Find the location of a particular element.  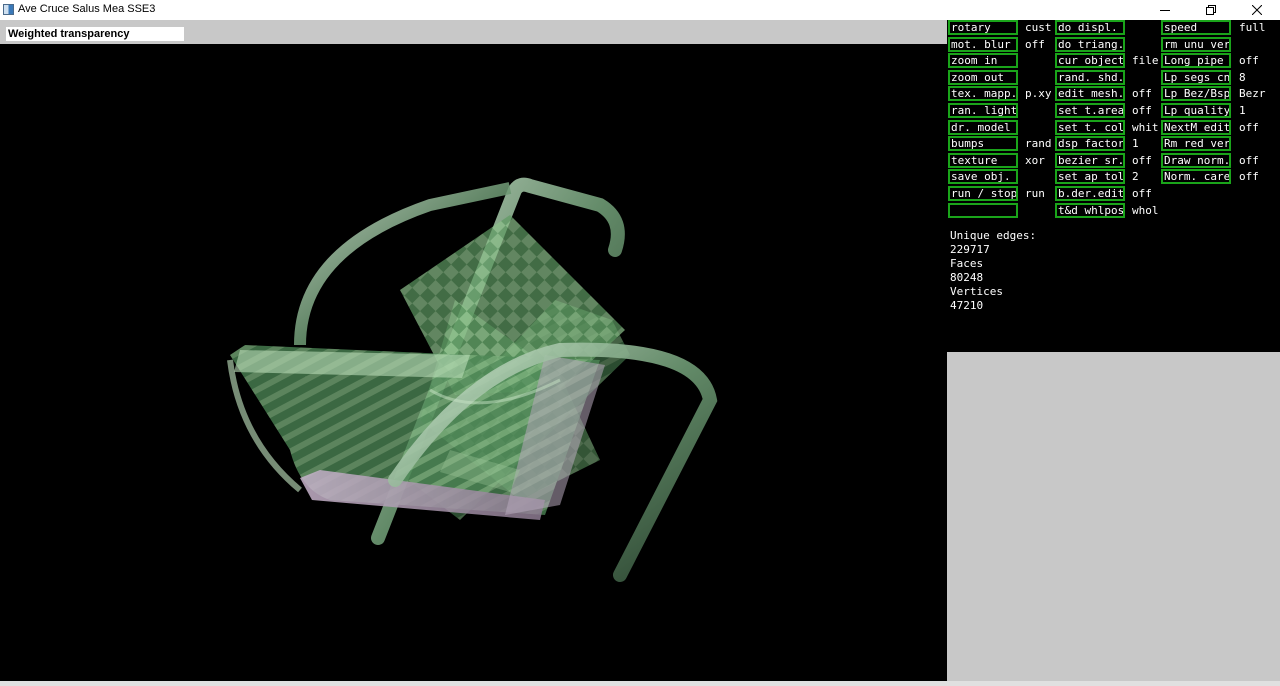

menu-button-col2-11: t&d whlpos is located at coordinates (1090, 210).